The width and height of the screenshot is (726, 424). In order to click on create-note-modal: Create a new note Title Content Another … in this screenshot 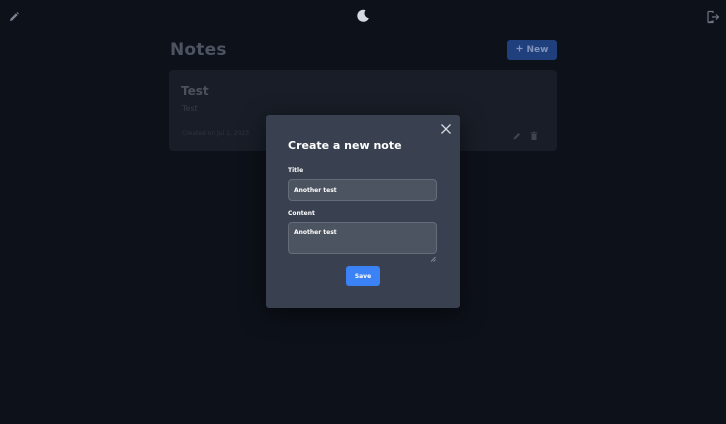, I will do `click(363, 211)`.